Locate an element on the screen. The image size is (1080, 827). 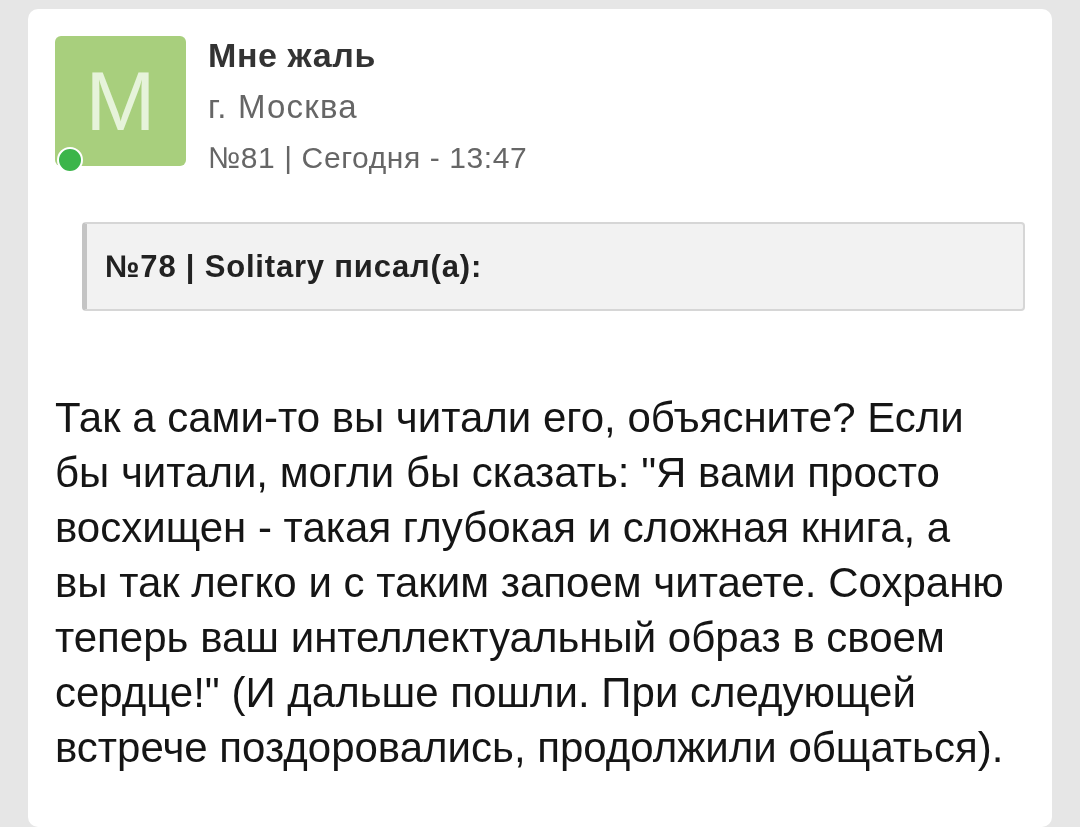
author-name: Мне жаль is located at coordinates (368, 55).